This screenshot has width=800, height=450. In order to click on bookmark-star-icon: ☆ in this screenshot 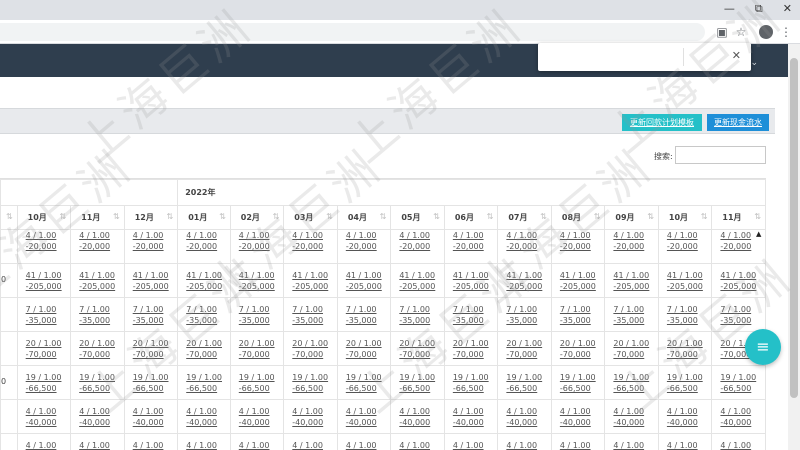, I will do `click(741, 32)`.